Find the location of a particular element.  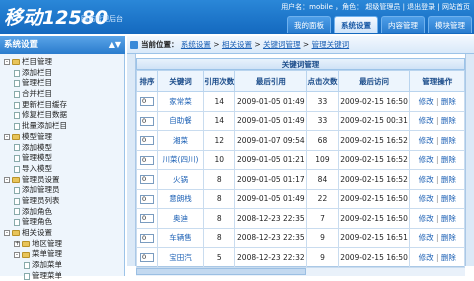

user-info: 用户名：mobile ，角色： 超级管理员 | 退出登录 | 网站首页 is located at coordinates (375, 7).